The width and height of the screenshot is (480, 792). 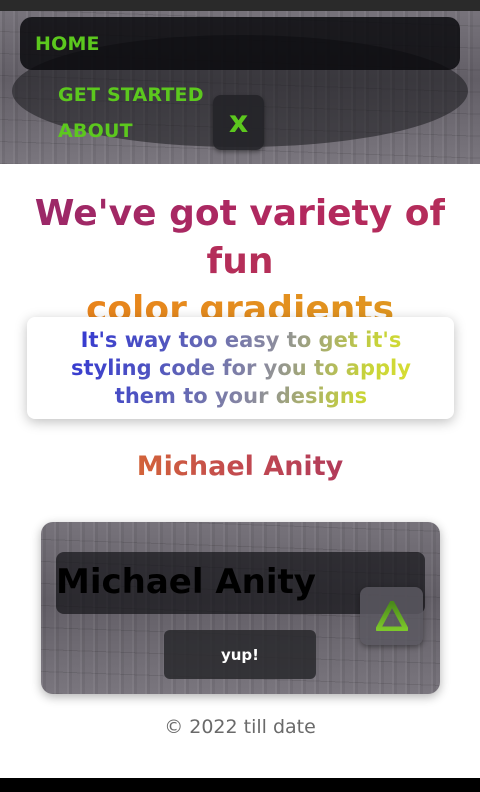 What do you see at coordinates (240, 727) in the screenshot?
I see `footer-copyright: © 2022 till date` at bounding box center [240, 727].